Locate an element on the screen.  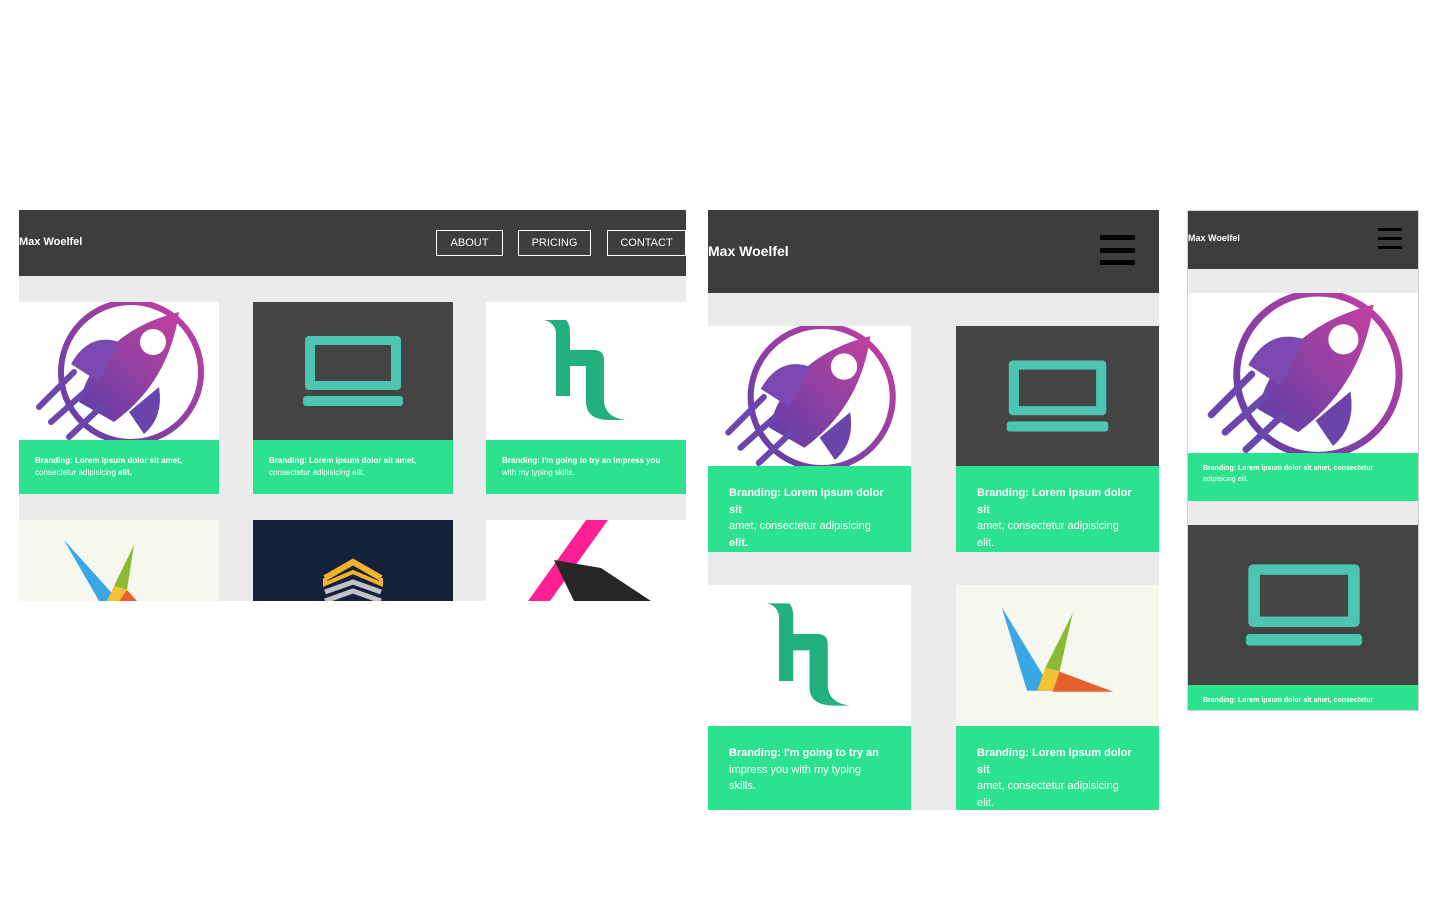
nav-pricing-button: PRICING is located at coordinates (554, 243).